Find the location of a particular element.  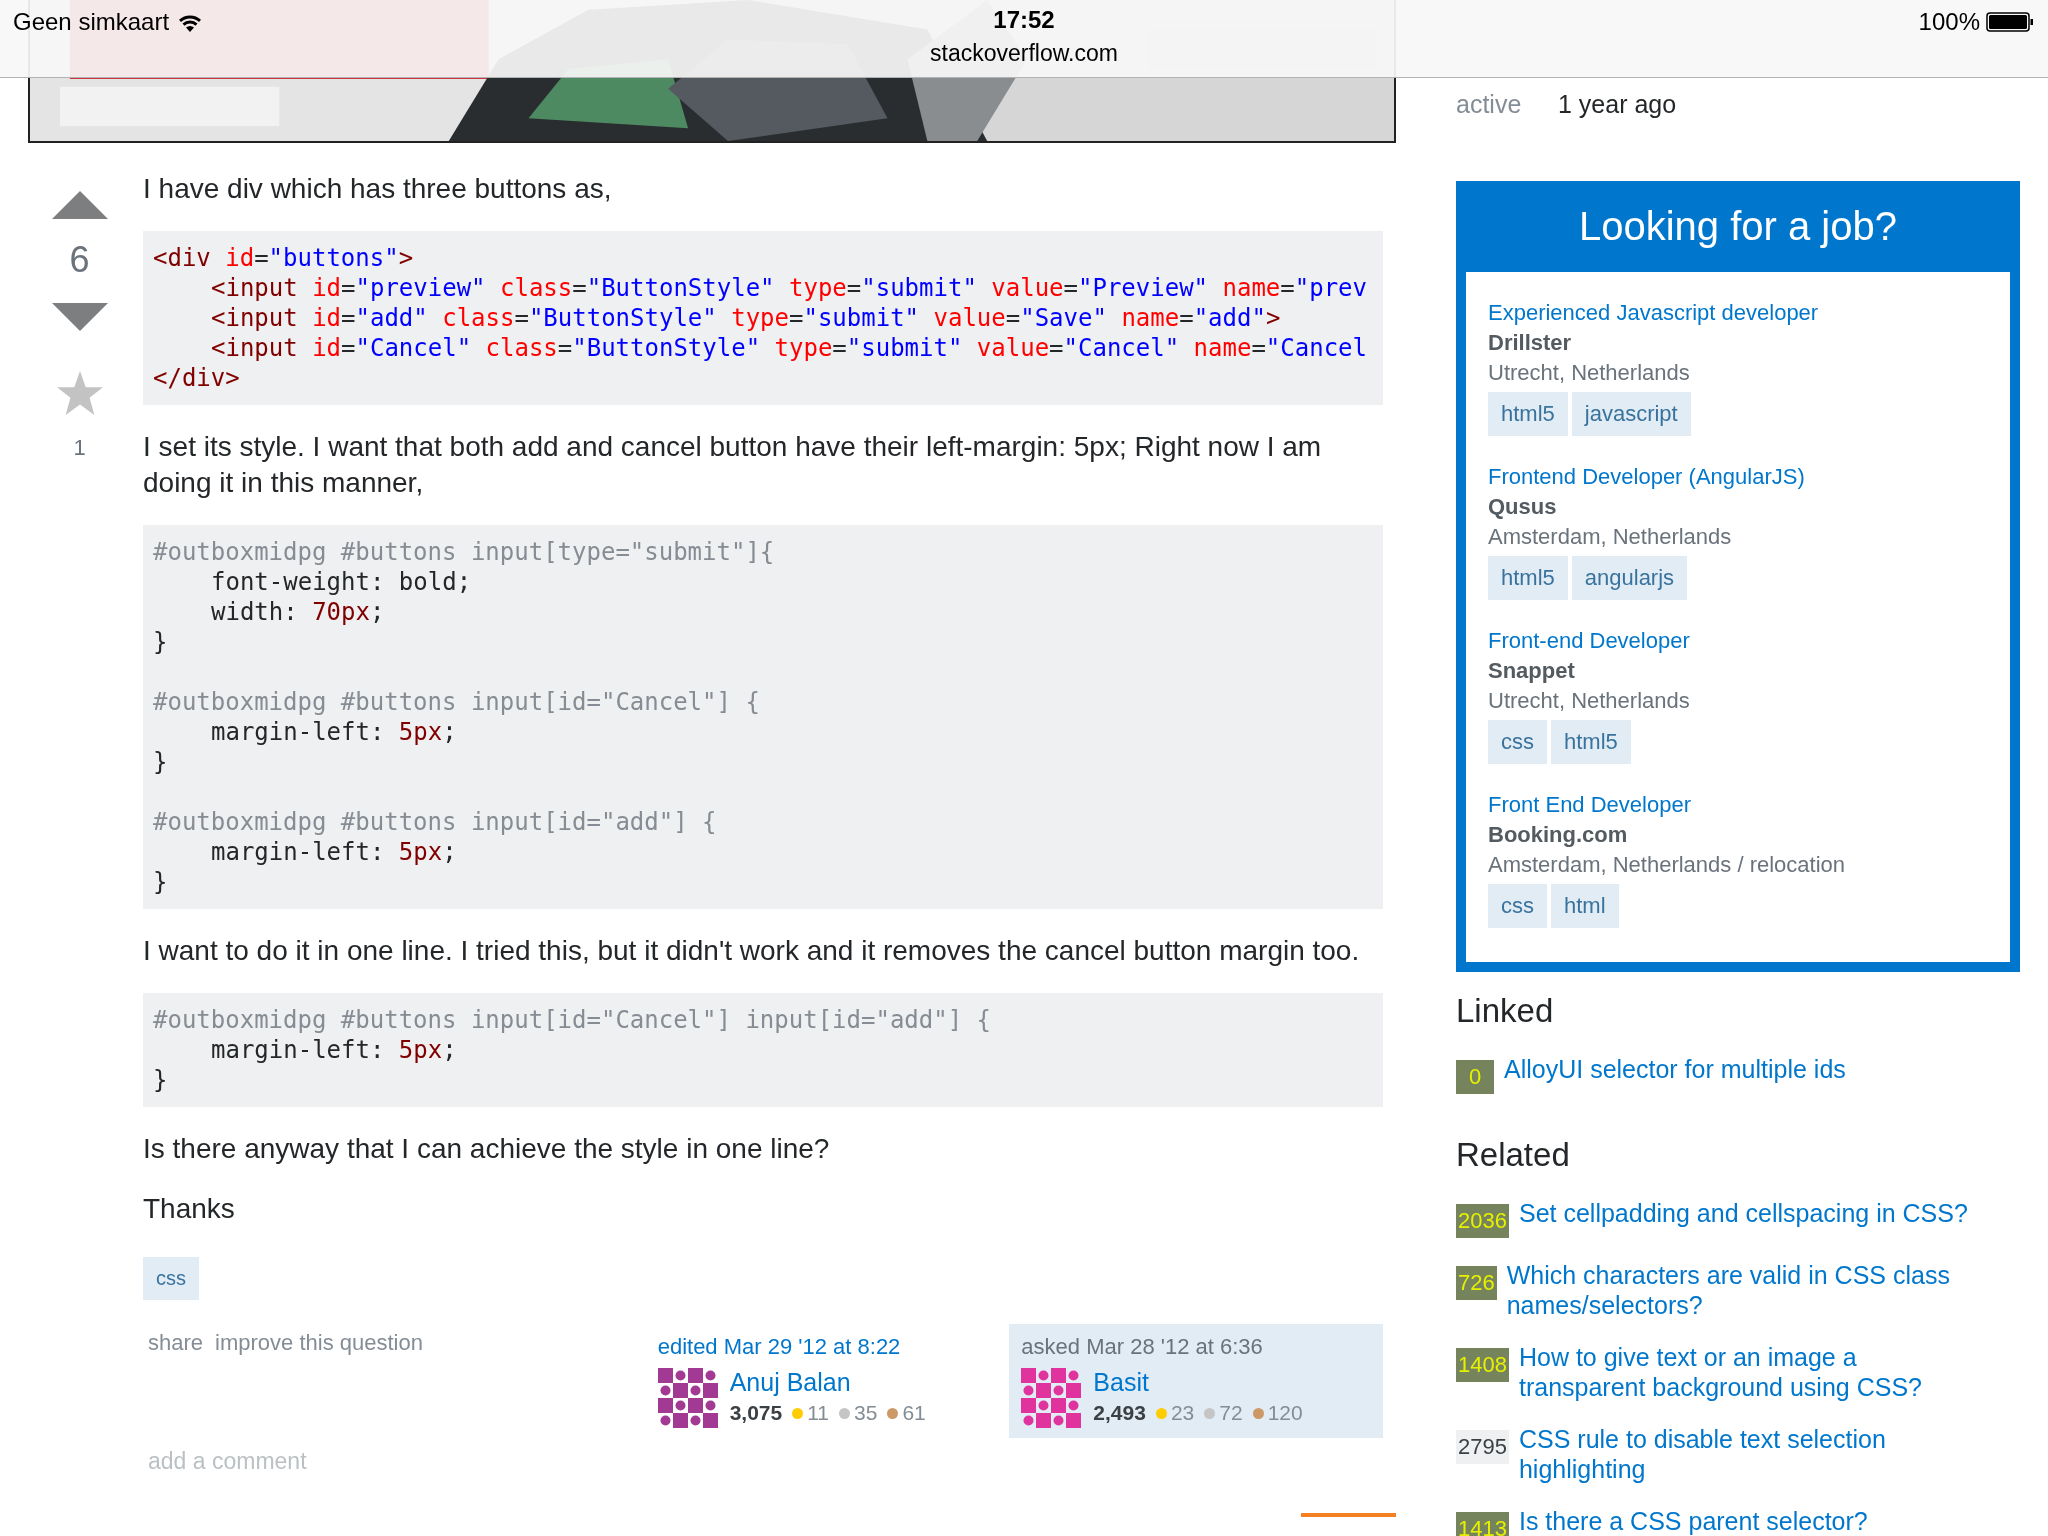

question-paragraph: Is there anyway that I can achieve the style in one line? is located at coordinates (487, 1149).